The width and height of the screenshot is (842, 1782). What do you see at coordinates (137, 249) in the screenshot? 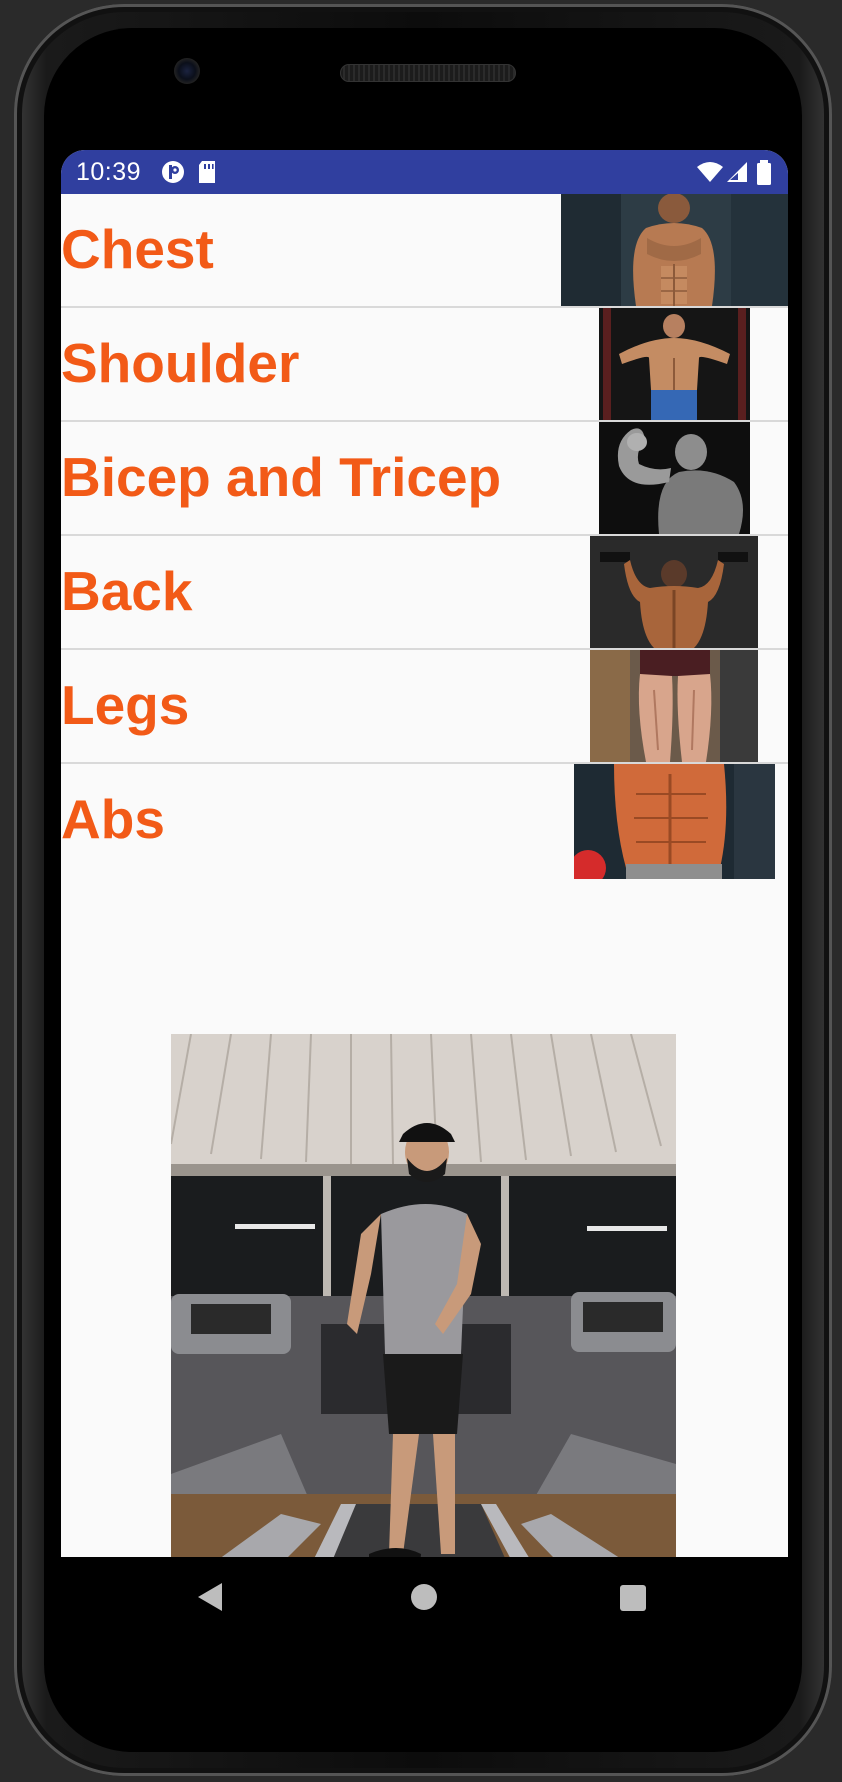
I see `workout-label: Chest` at bounding box center [137, 249].